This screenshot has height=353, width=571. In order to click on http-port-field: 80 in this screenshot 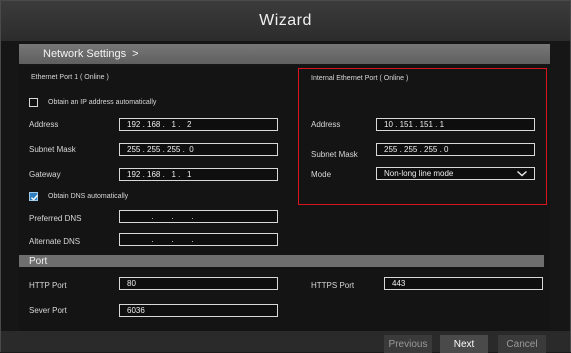, I will do `click(198, 283)`.